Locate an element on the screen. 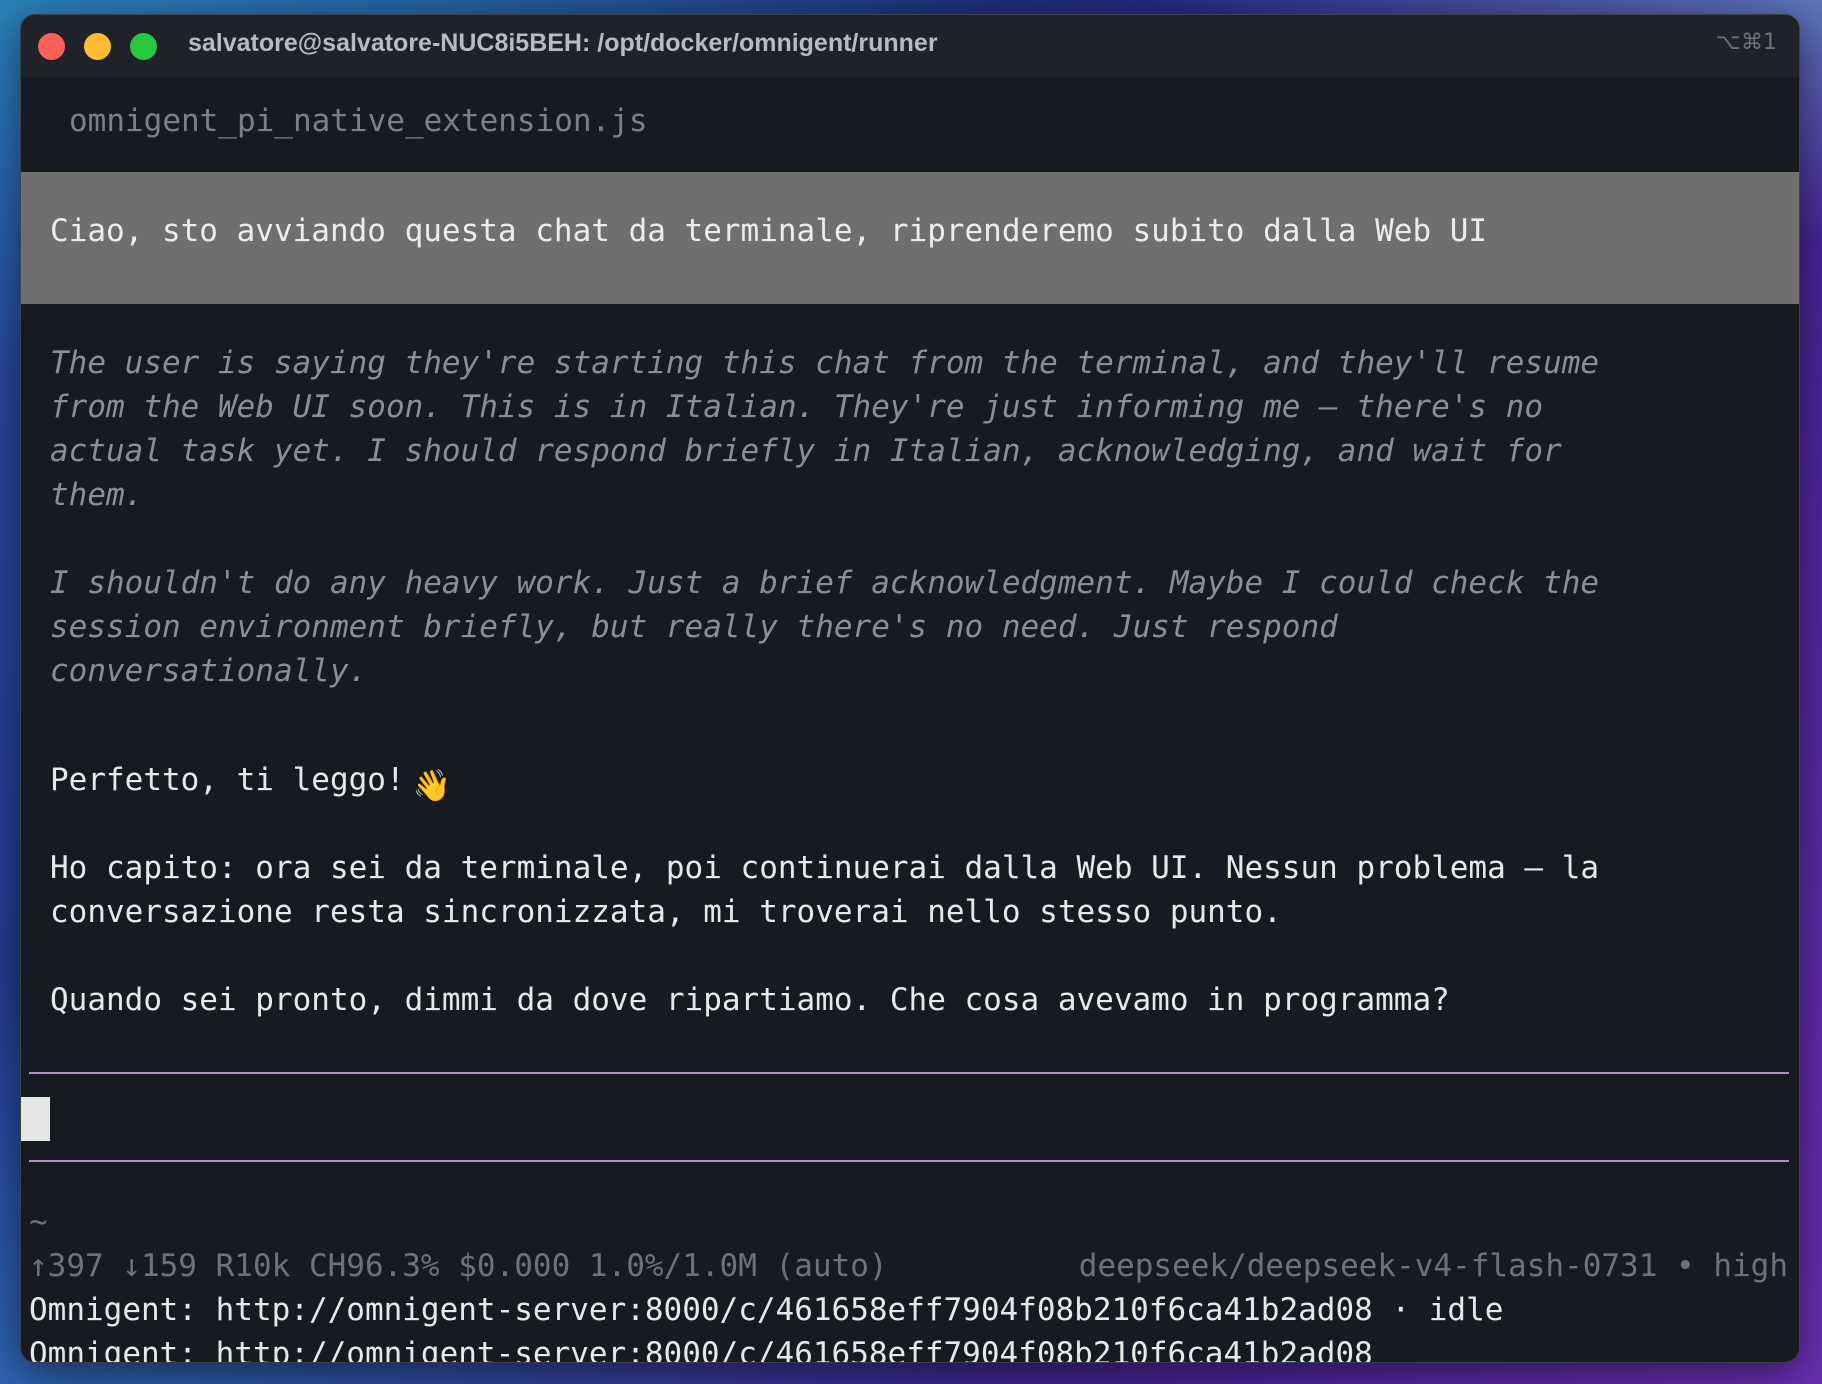 Image resolution: width=1822 pixels, height=1384 pixels. tilde-line: ~ is located at coordinates (38, 1222).